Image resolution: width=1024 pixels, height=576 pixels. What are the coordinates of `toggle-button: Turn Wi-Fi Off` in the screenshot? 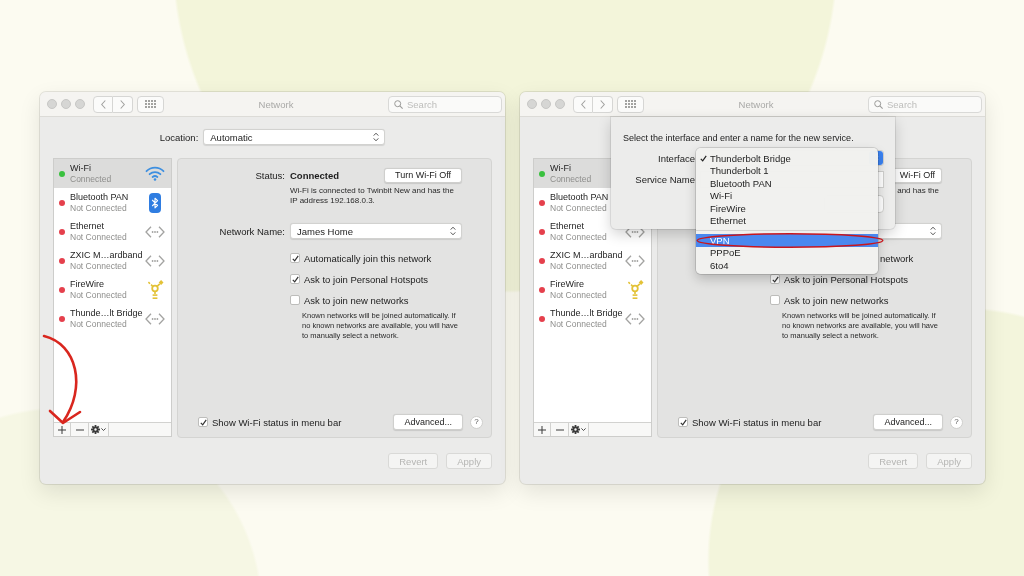 It's located at (423, 175).